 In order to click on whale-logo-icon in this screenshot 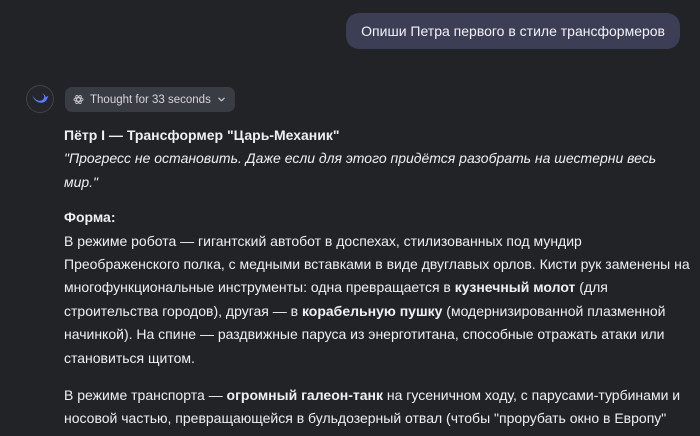, I will do `click(40, 98)`.